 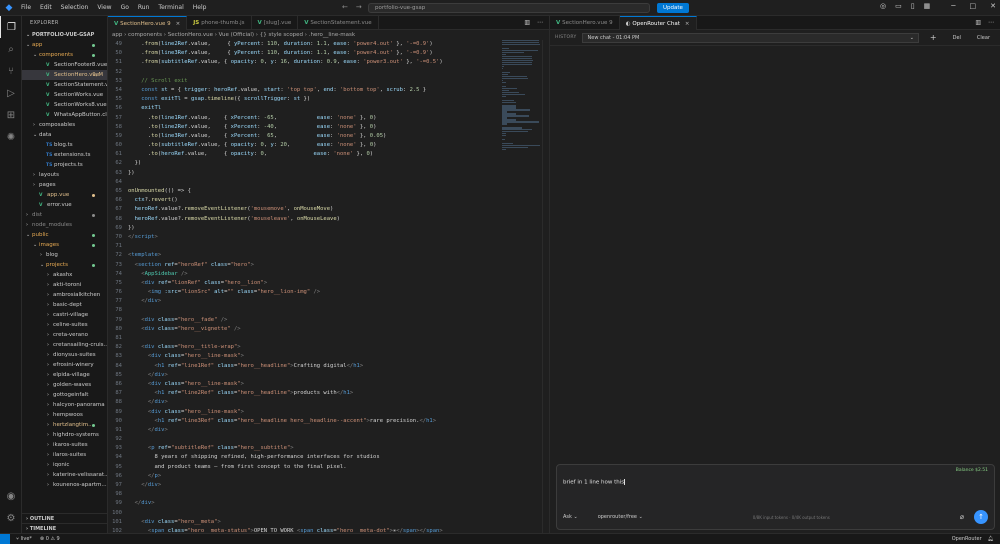 I want to click on tree-item: › akti-toroni, so click(x=64, y=285).